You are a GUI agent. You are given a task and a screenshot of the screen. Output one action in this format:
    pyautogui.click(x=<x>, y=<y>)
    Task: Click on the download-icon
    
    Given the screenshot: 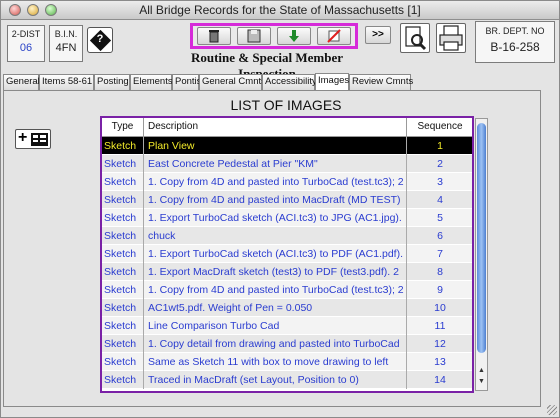 What is the action you would take?
    pyautogui.click(x=294, y=36)
    